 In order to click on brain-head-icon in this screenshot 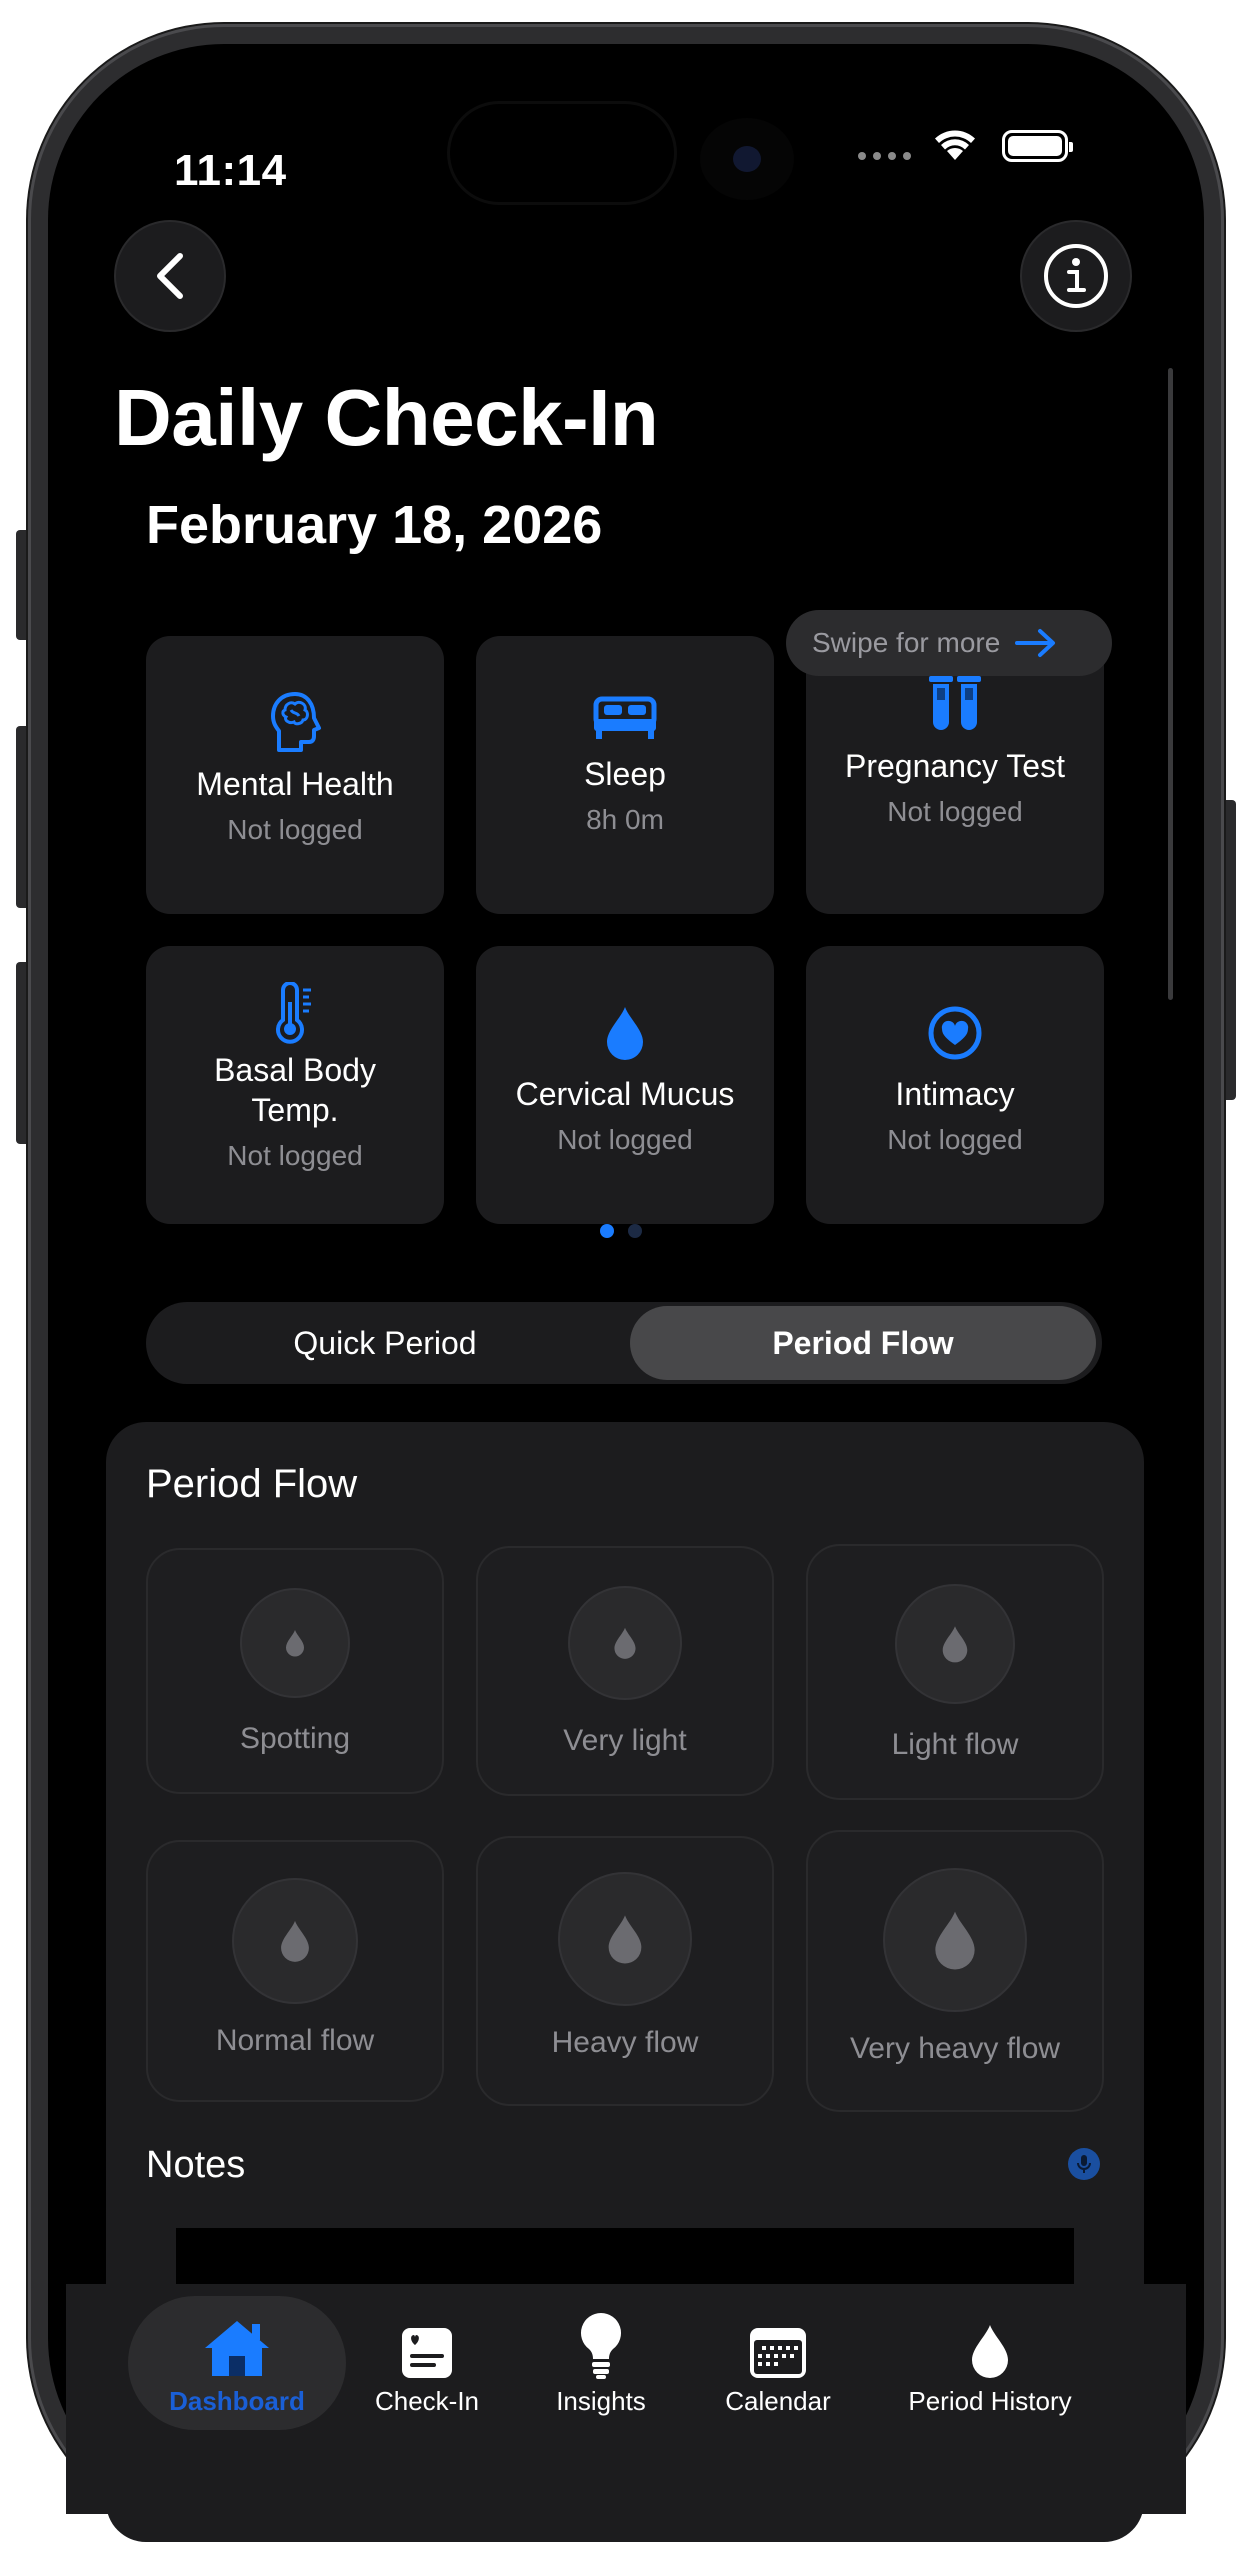, I will do `click(295, 723)`.